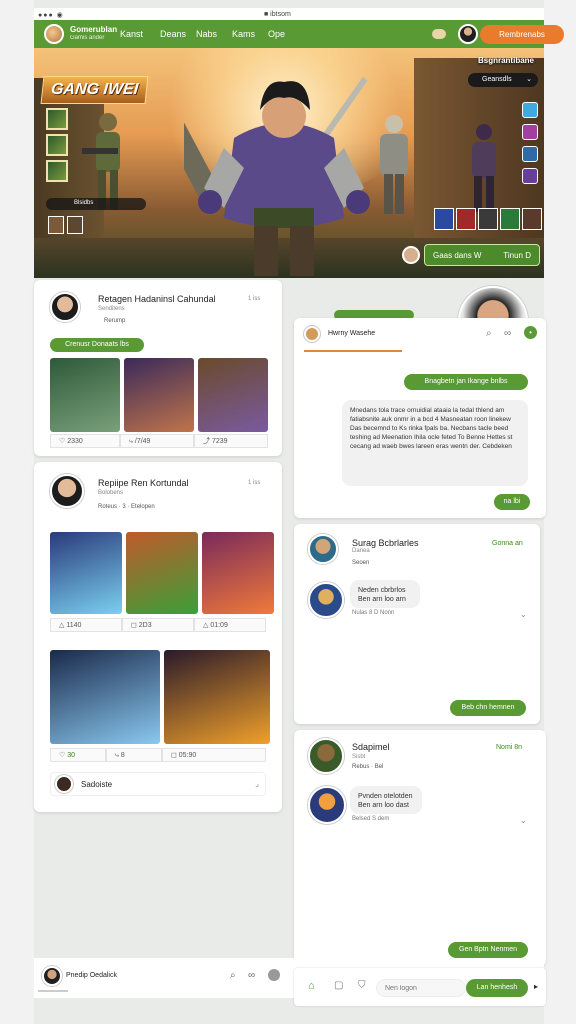 Image resolution: width=576 pixels, height=1024 pixels. What do you see at coordinates (411, 255) in the screenshot?
I see `hero-small-avatar` at bounding box center [411, 255].